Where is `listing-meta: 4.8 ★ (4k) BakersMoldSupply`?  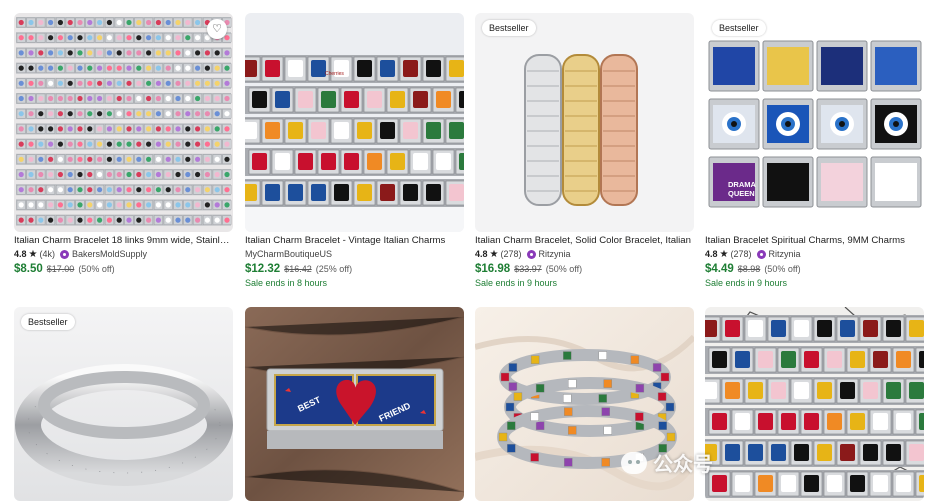
listing-meta: 4.8 ★ (4k) BakersMoldSupply is located at coordinates (123, 254).